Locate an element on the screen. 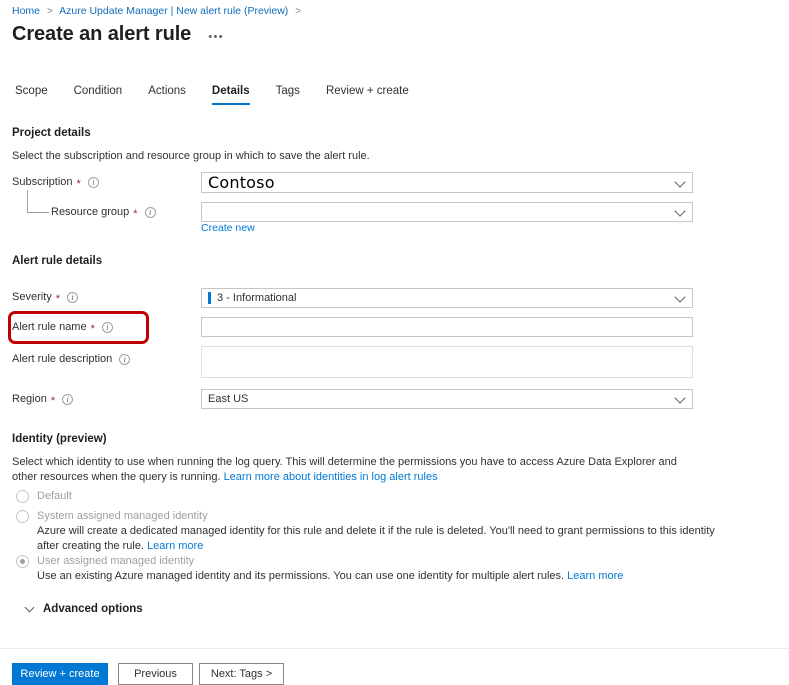 This screenshot has width=789, height=685. more-options-icon: ••• is located at coordinates (216, 37).